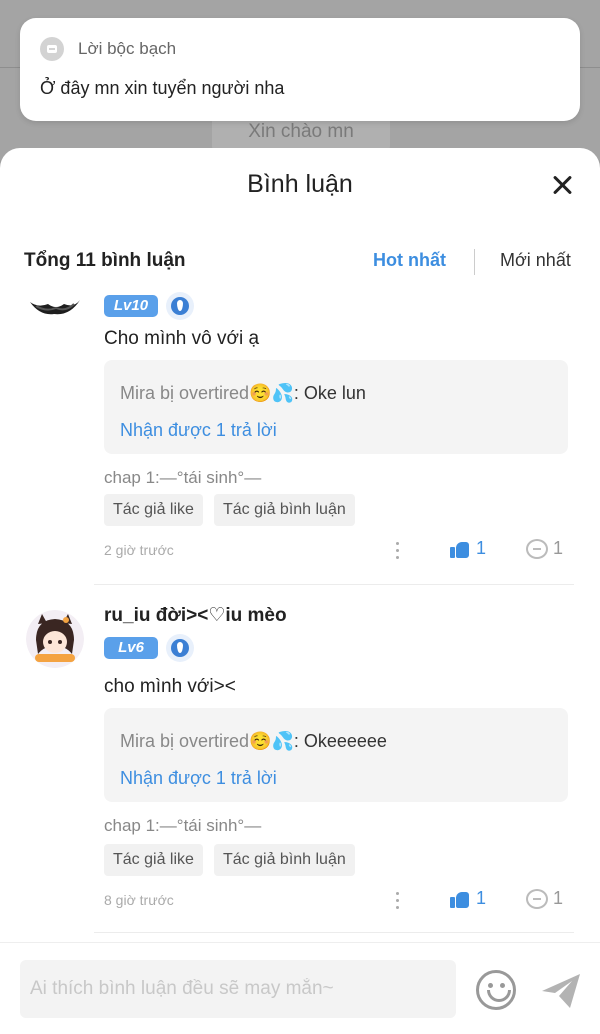  I want to click on sort-newest-tab: Mới nhất, so click(535, 260).